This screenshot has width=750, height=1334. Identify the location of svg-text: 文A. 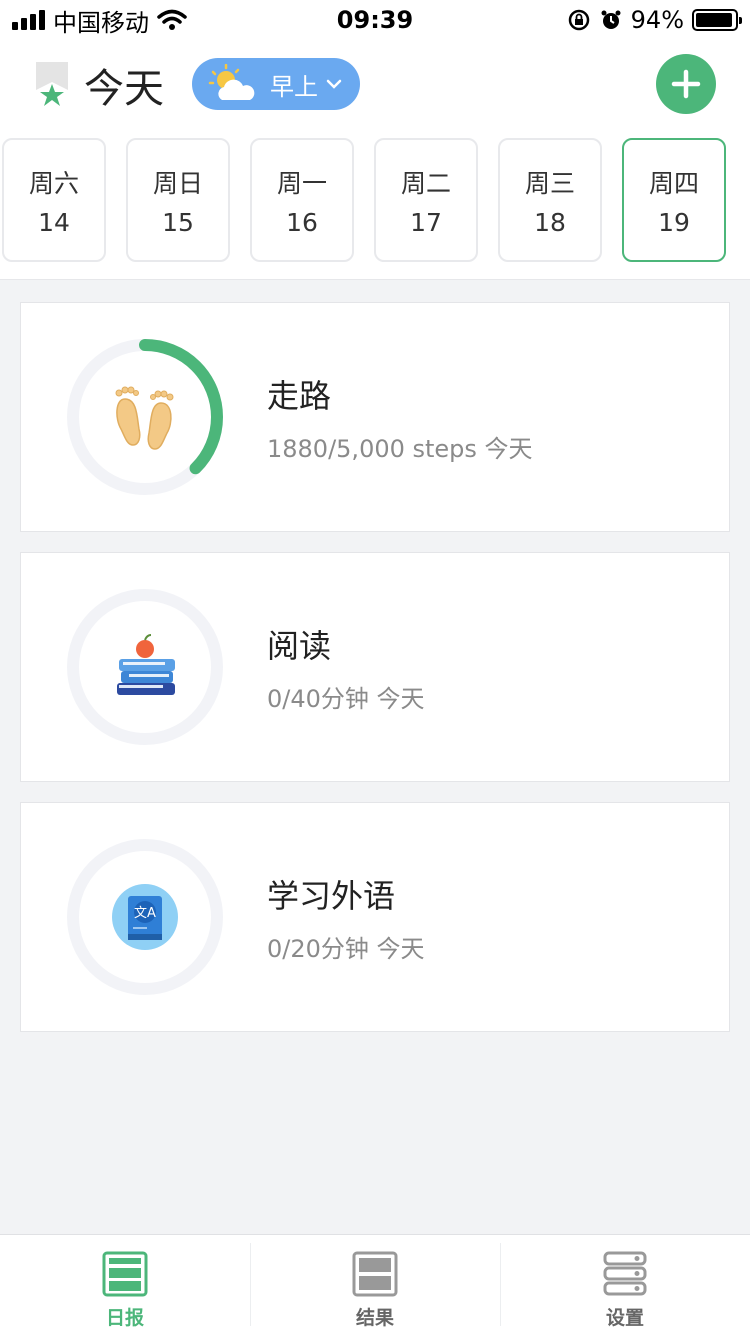
(145, 913).